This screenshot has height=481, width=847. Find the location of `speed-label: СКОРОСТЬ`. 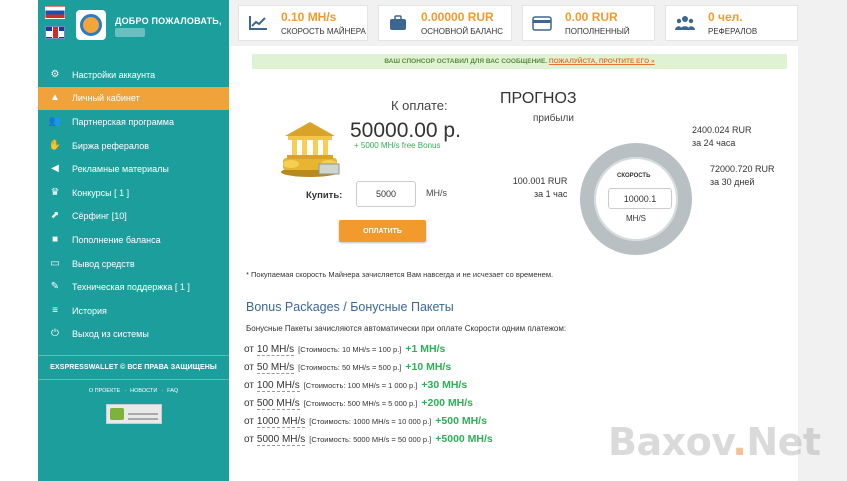

speed-label: СКОРОСТЬ is located at coordinates (634, 176).